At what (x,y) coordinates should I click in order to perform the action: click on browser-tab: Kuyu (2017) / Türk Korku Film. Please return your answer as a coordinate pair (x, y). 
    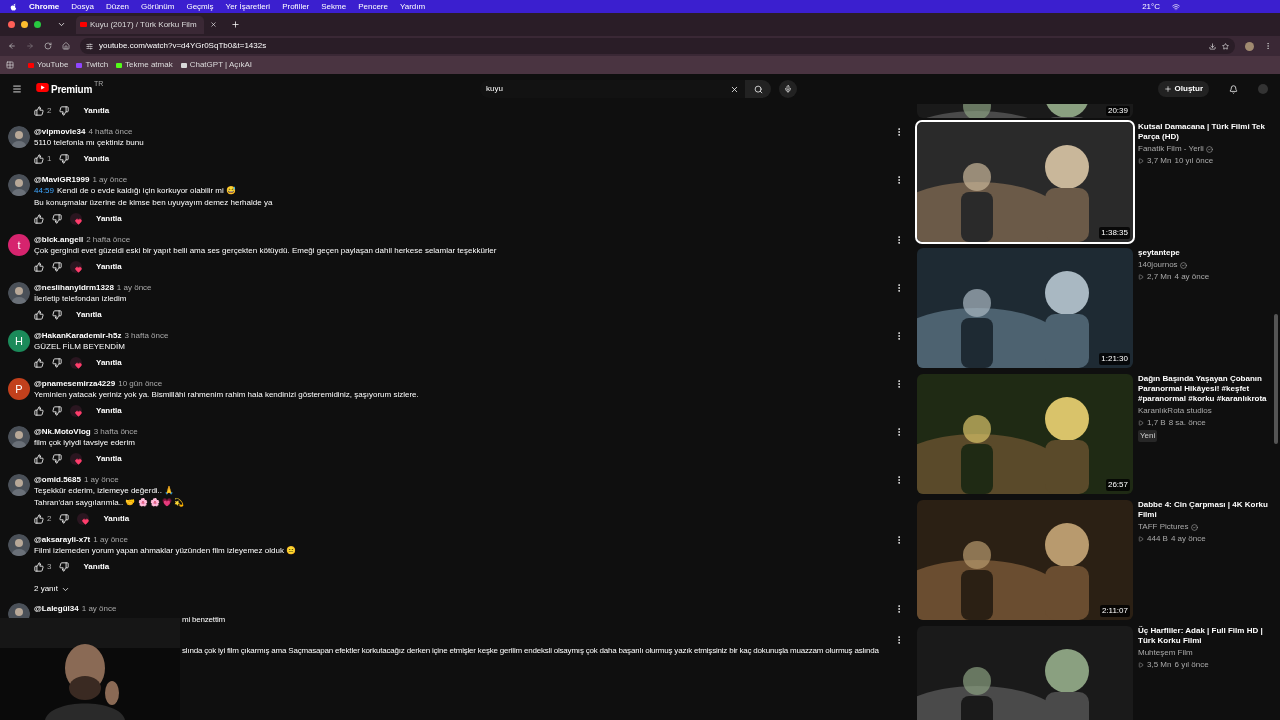
    Looking at the image, I should click on (140, 24).